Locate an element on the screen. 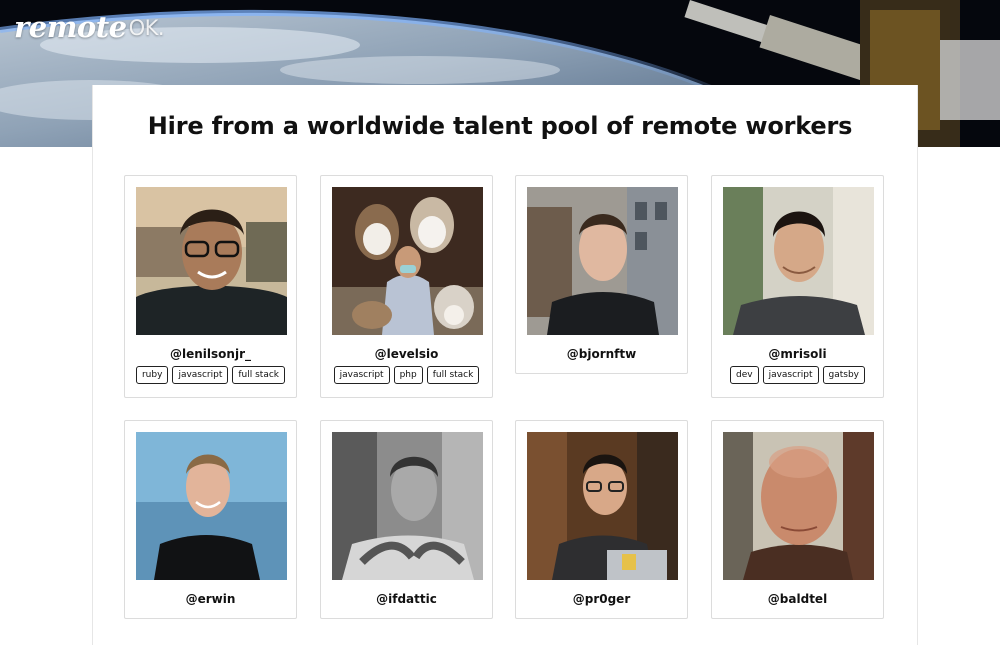 This screenshot has height=645, width=1000. profile-card: @ifdattic is located at coordinates (406, 519).